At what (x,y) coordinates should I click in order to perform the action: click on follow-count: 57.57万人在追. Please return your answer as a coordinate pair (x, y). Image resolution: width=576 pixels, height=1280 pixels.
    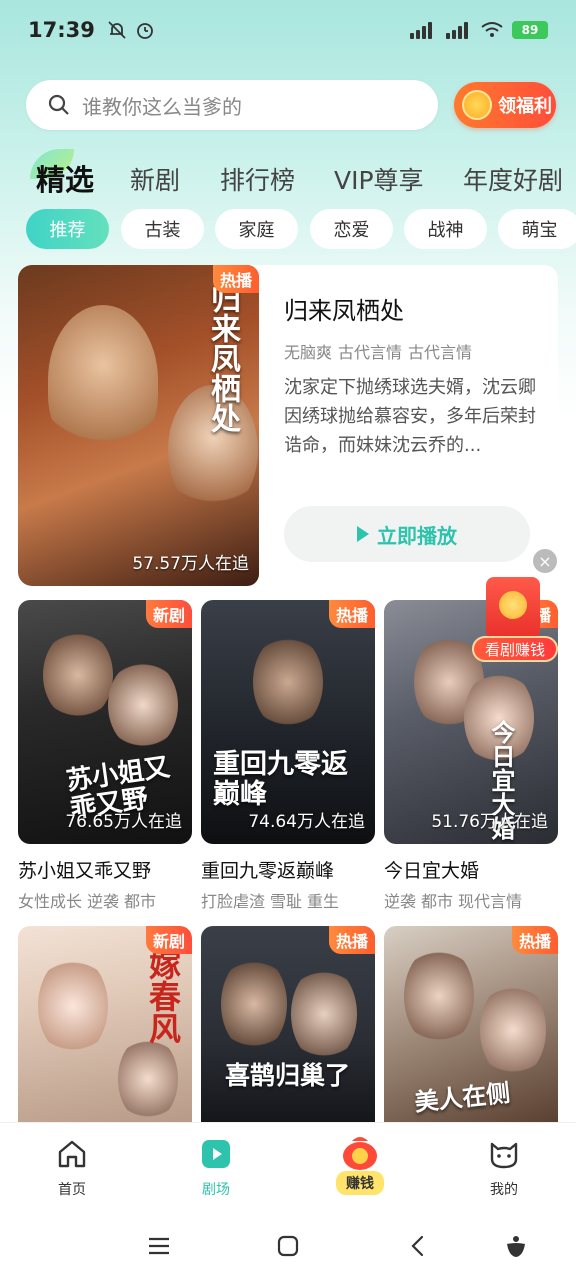
    Looking at the image, I should click on (190, 564).